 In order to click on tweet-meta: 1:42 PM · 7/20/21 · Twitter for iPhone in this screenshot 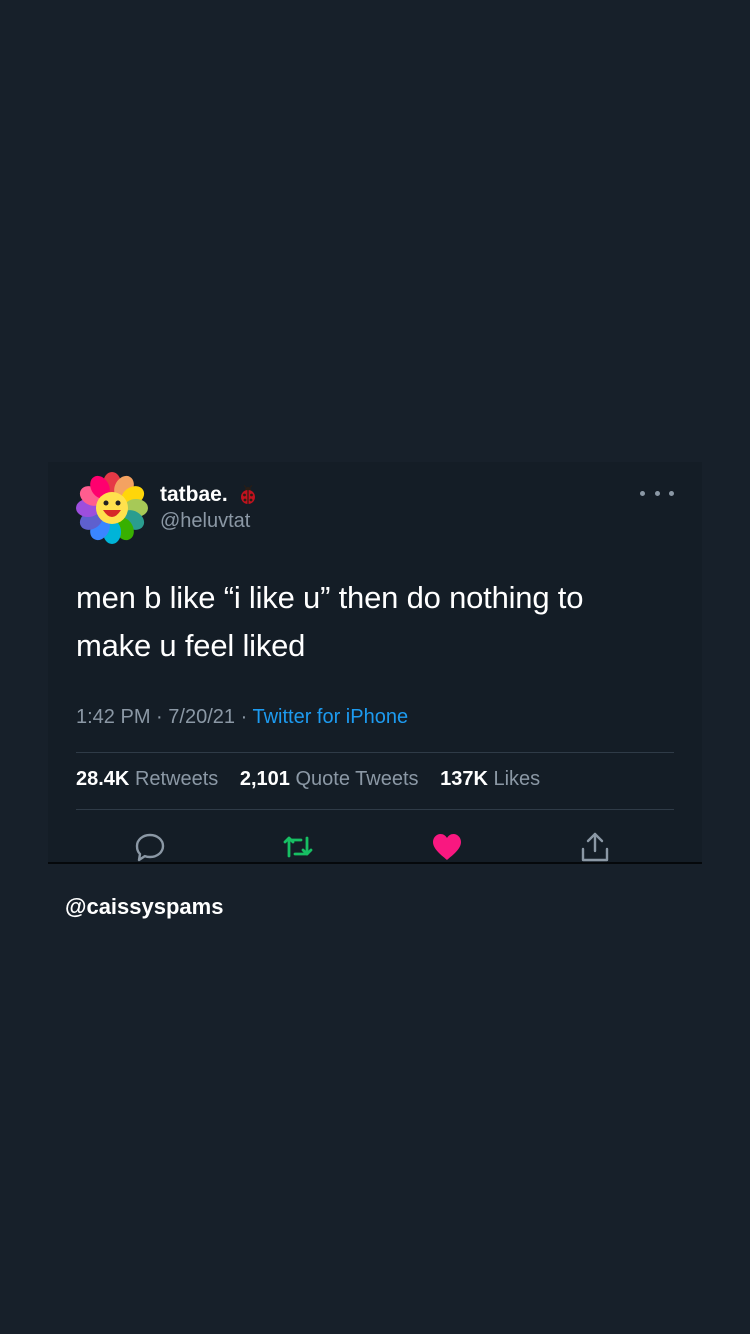, I will do `click(242, 717)`.